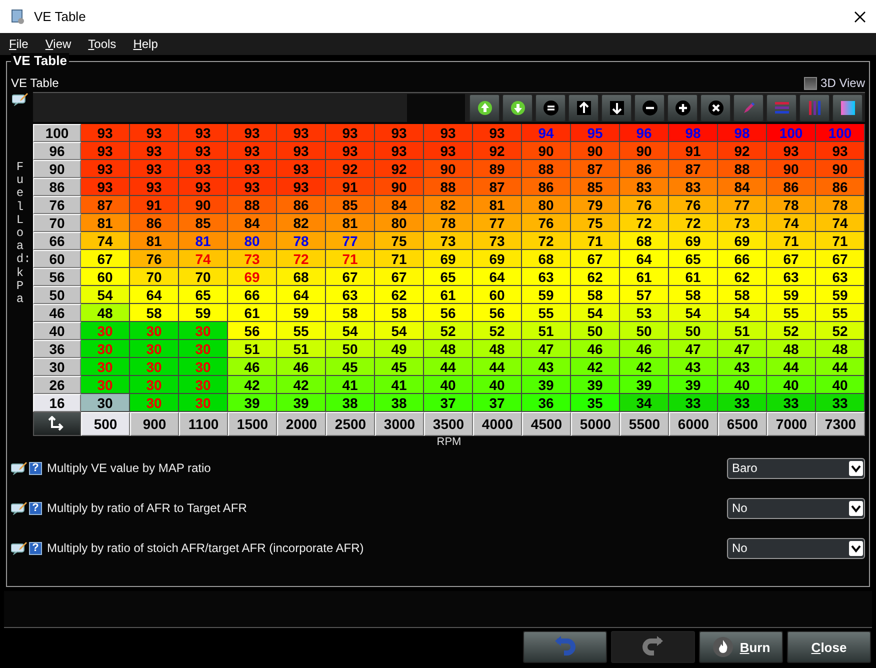 Image resolution: width=876 pixels, height=668 pixels. Describe the element at coordinates (301, 424) in the screenshot. I see `column-header: 2000` at that location.